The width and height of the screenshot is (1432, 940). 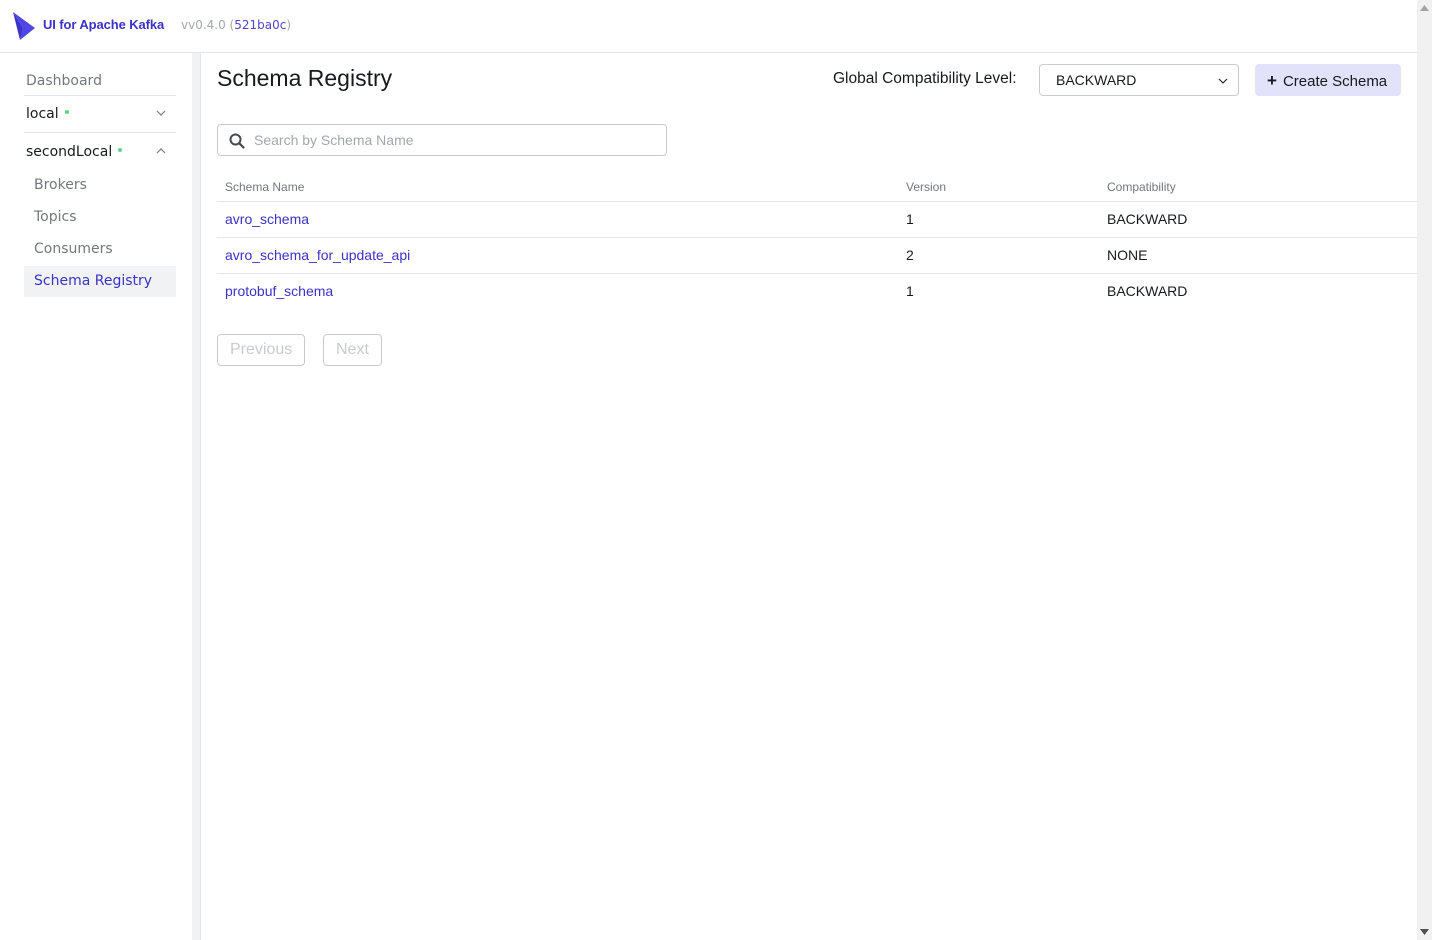 I want to click on create-schema-label: Create Schema, so click(x=1335, y=81).